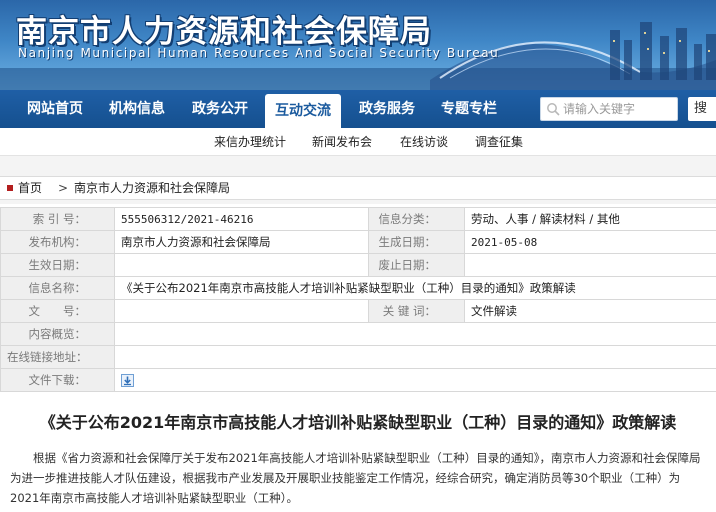 Image resolution: width=716 pixels, height=512 pixels. Describe the element at coordinates (57, 380) in the screenshot. I see `file-download-label: 文件下载：` at that location.